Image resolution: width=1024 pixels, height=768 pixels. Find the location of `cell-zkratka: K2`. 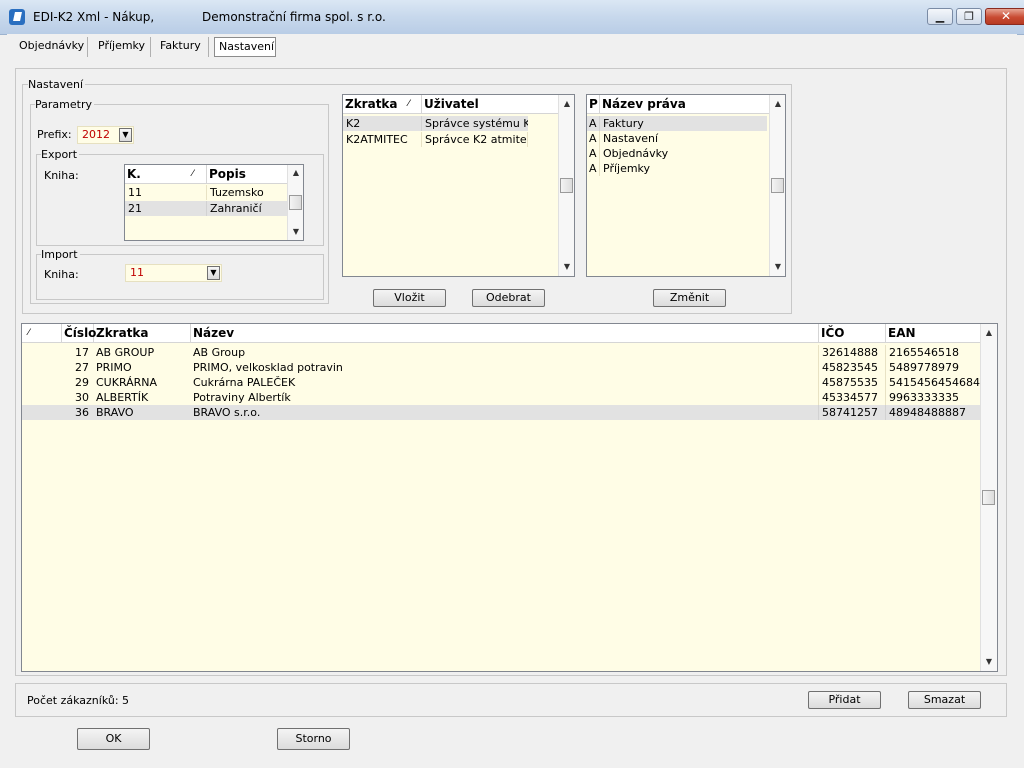

cell-zkratka: K2 is located at coordinates (382, 123).